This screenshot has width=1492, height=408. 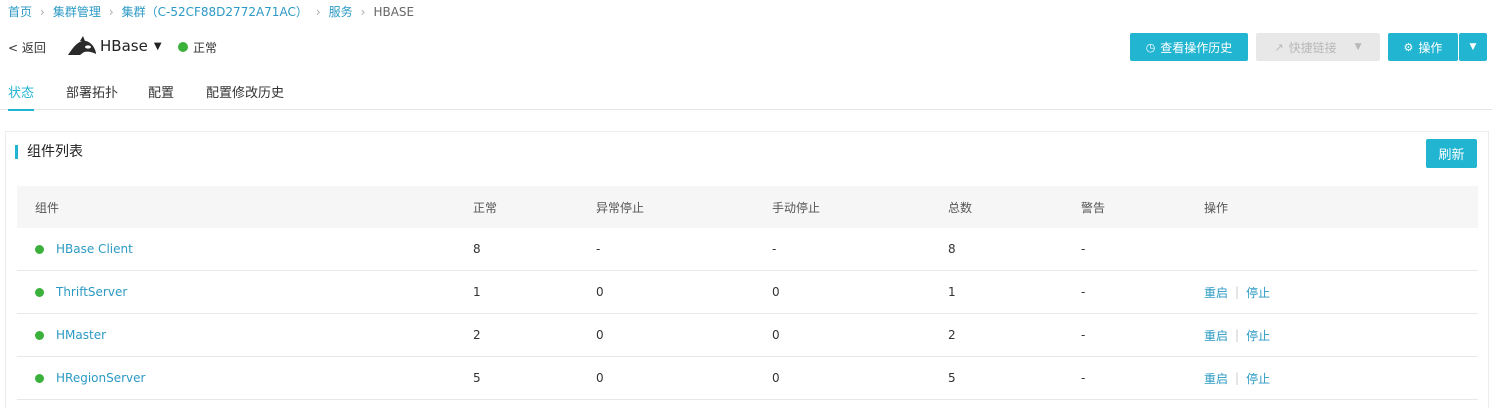 I want to click on wrench-icon: ⚙, so click(x=1408, y=47).